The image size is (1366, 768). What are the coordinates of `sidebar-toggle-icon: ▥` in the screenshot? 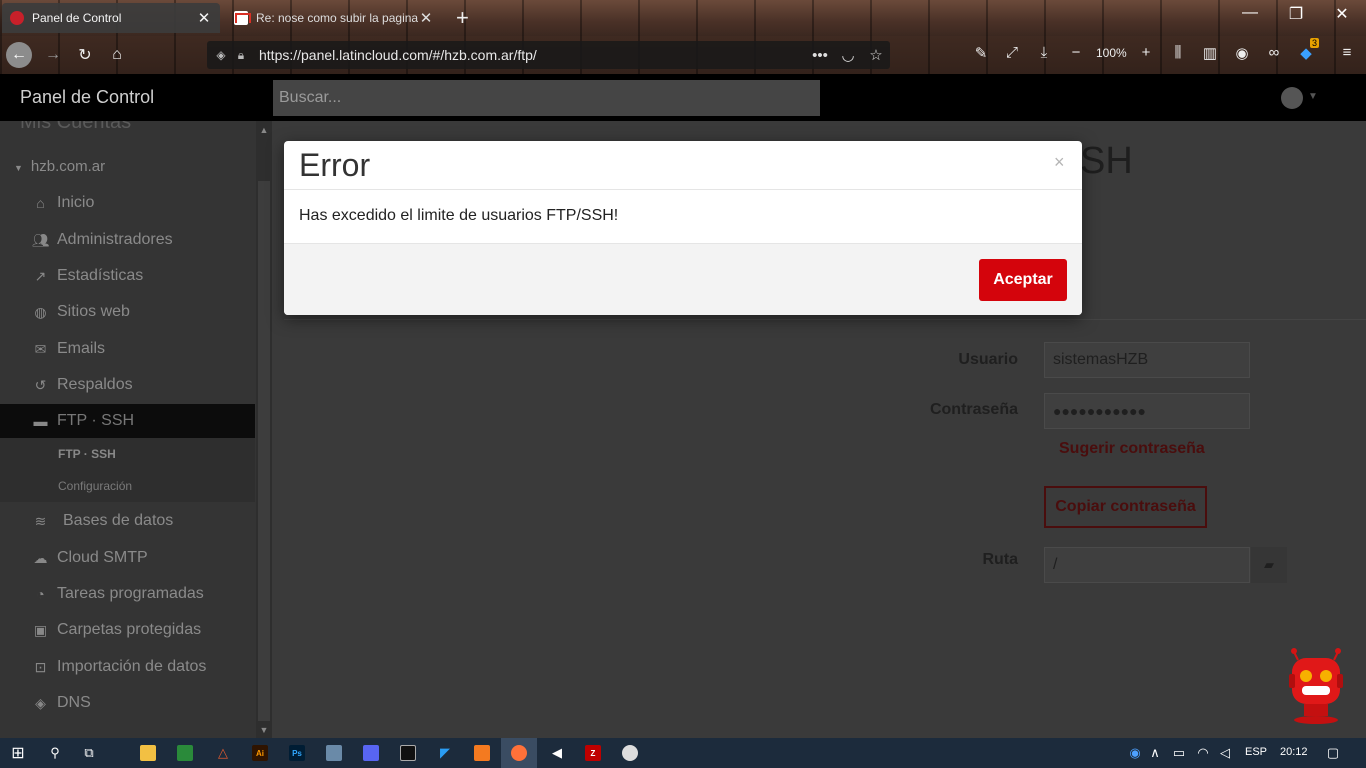 It's located at (1210, 53).